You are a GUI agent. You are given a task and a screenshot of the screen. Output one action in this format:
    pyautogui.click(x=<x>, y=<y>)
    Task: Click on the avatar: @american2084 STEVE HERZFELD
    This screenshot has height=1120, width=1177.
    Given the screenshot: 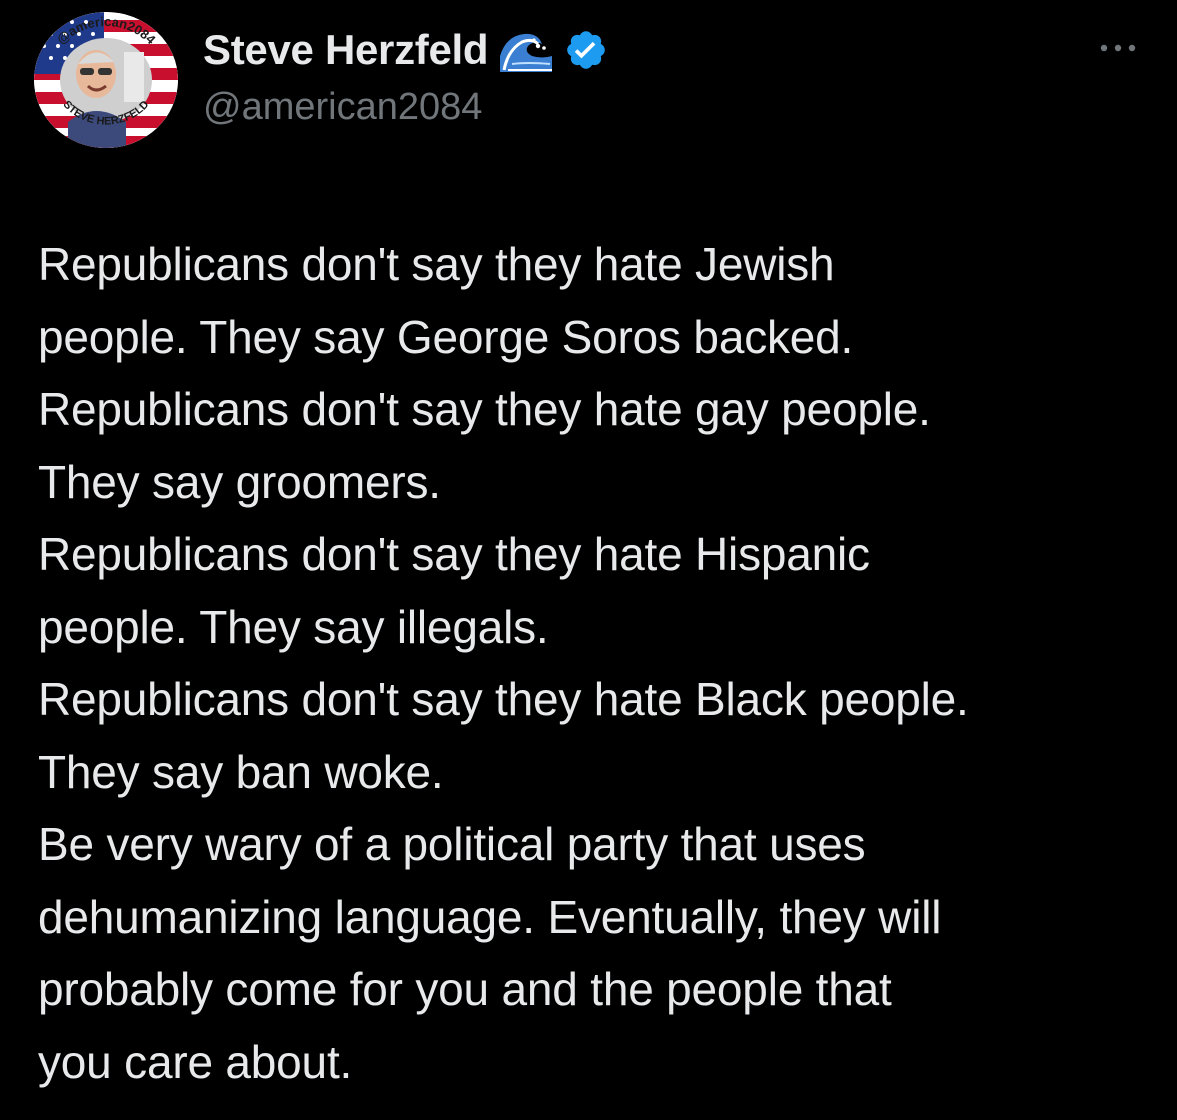 What is the action you would take?
    pyautogui.click(x=106, y=80)
    